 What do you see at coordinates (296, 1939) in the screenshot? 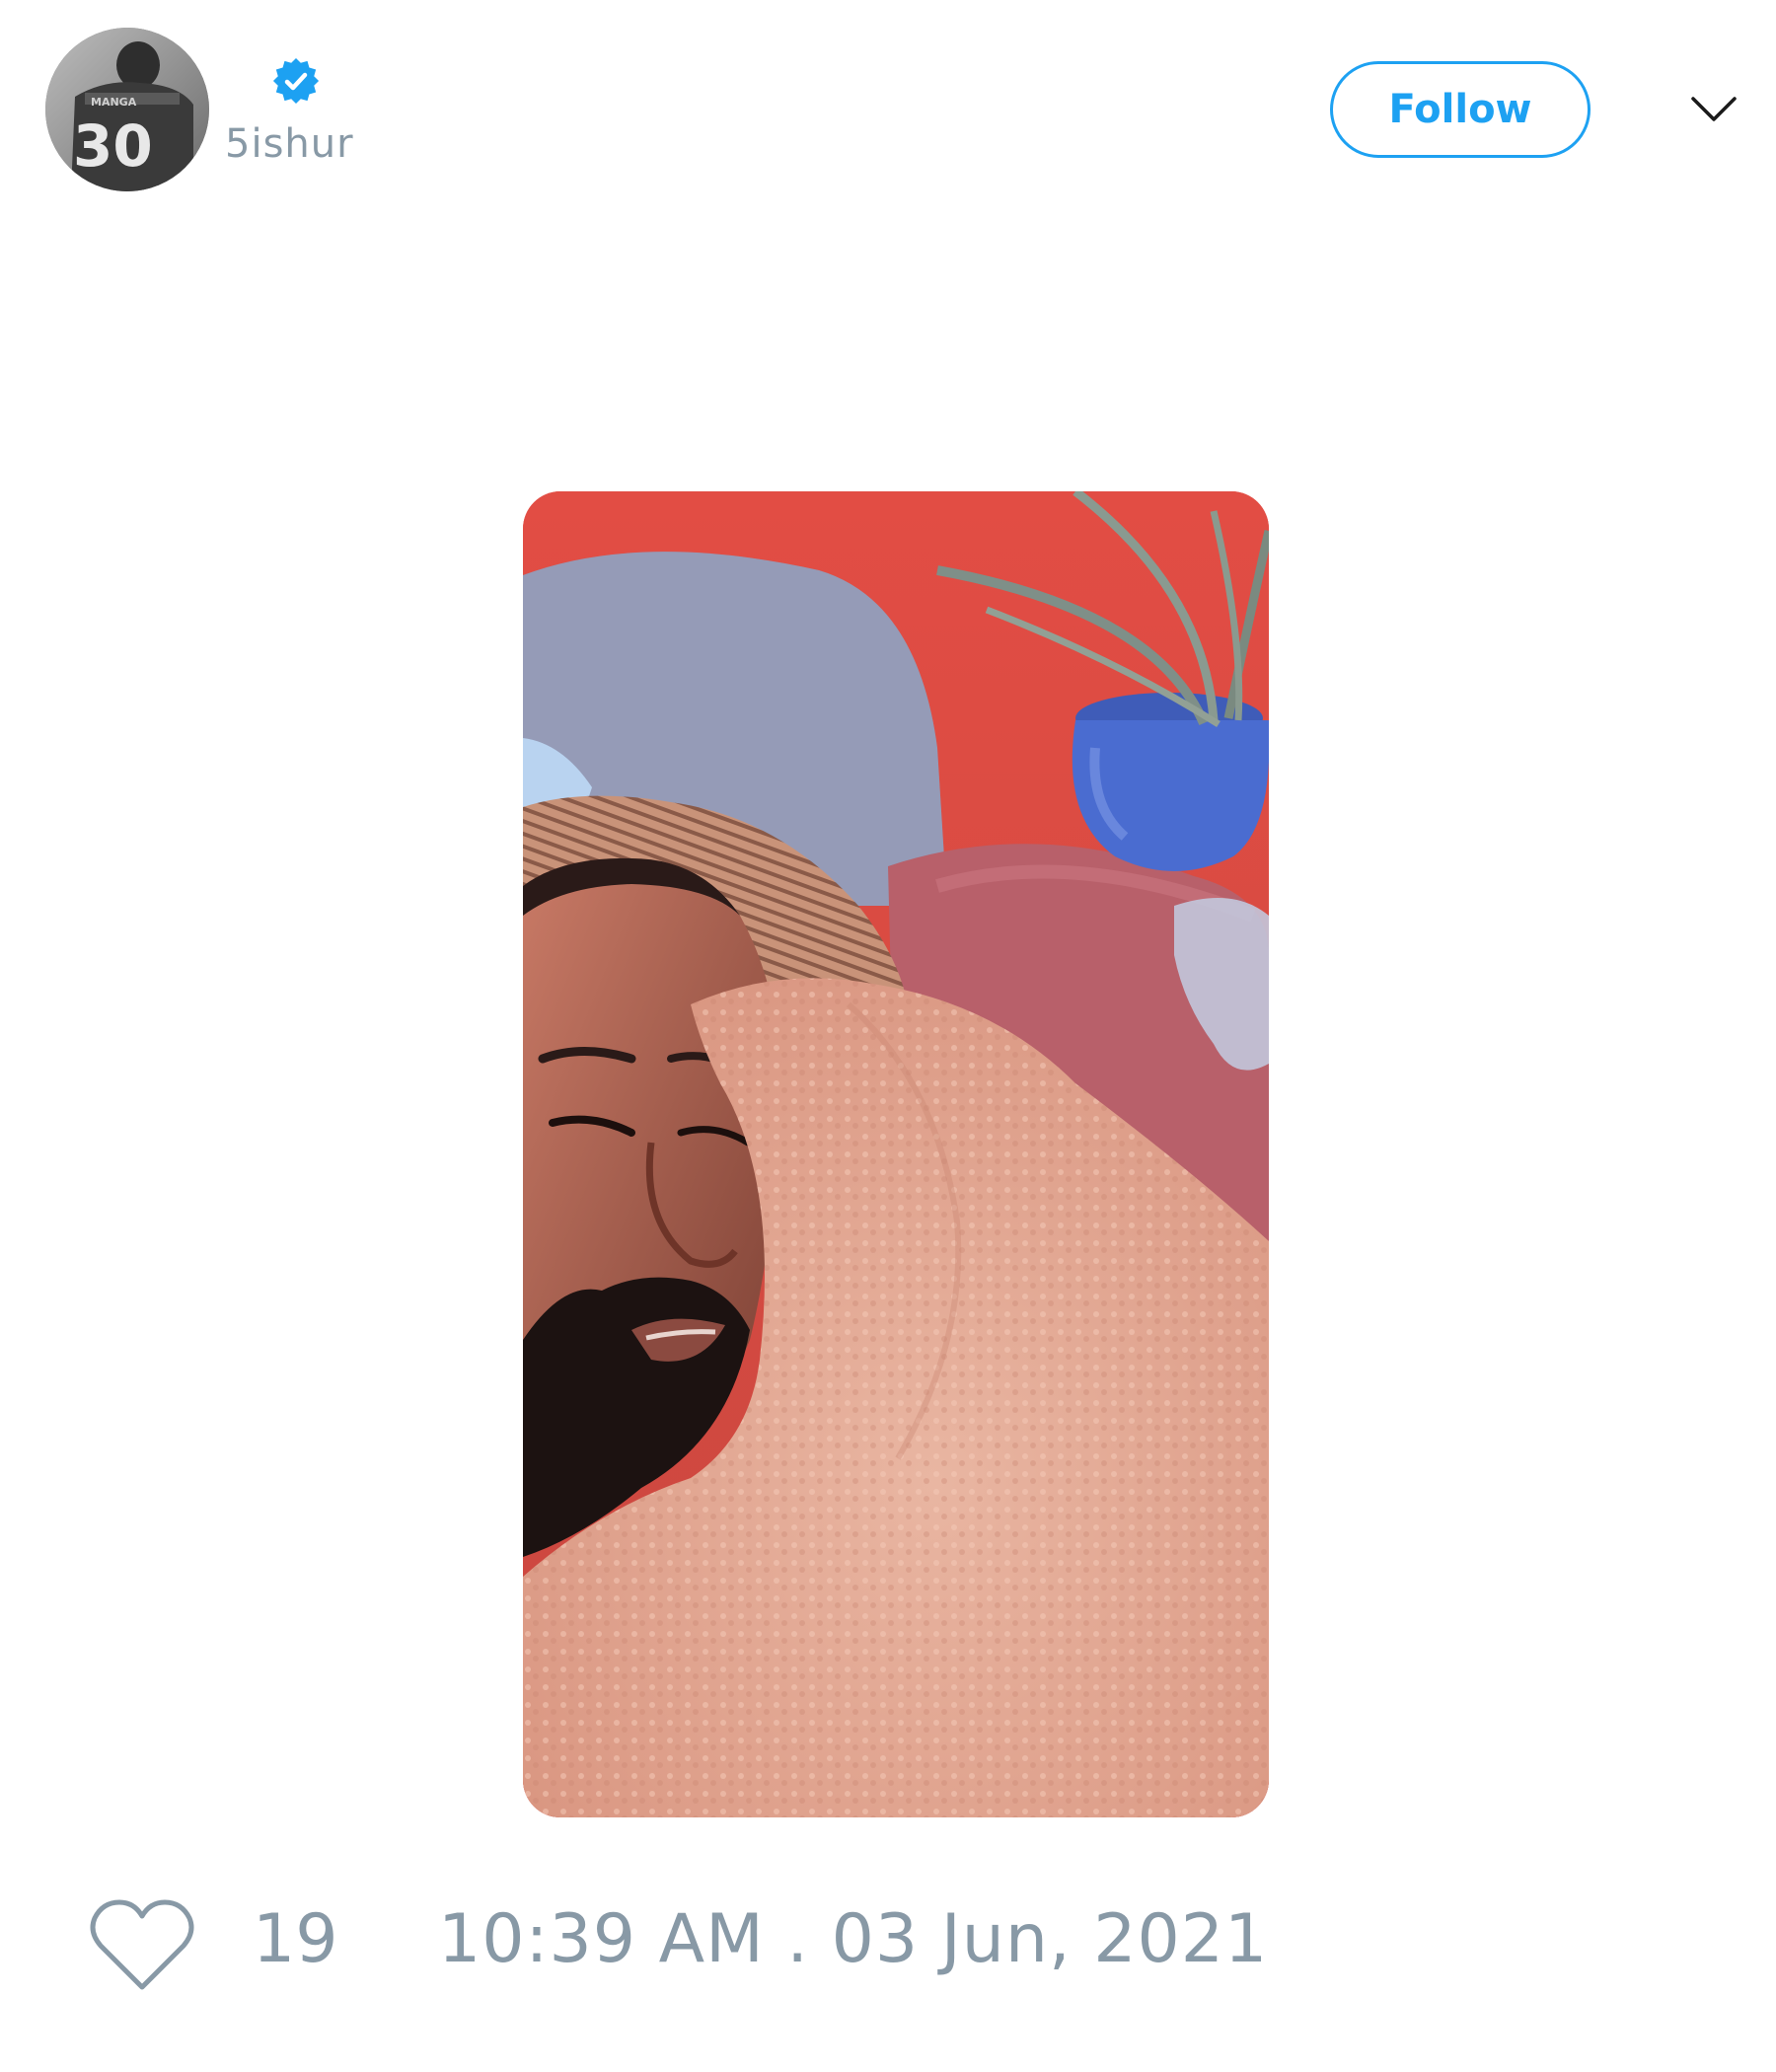
I see `like-count: 19` at bounding box center [296, 1939].